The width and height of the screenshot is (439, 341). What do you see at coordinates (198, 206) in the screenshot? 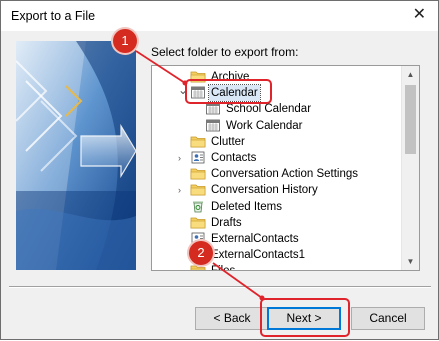
I see `recycle-bin-icon` at bounding box center [198, 206].